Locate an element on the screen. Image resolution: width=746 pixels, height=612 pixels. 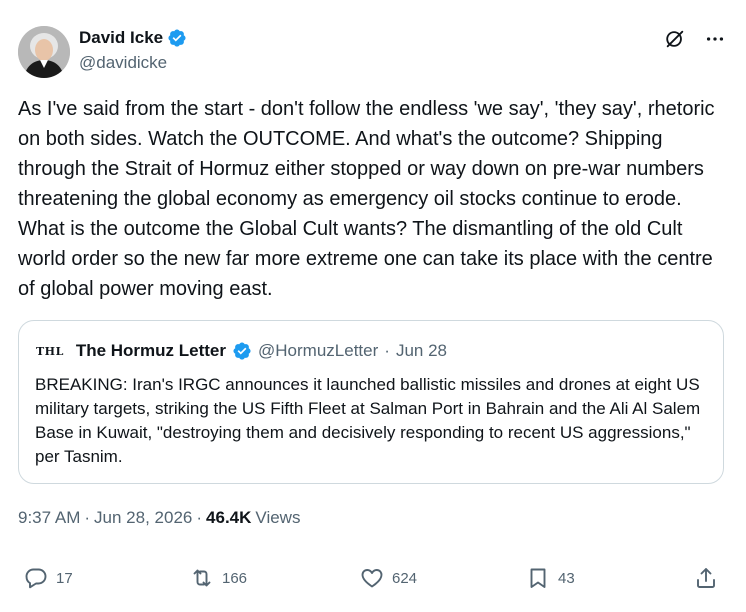
share-icon is located at coordinates (706, 578).